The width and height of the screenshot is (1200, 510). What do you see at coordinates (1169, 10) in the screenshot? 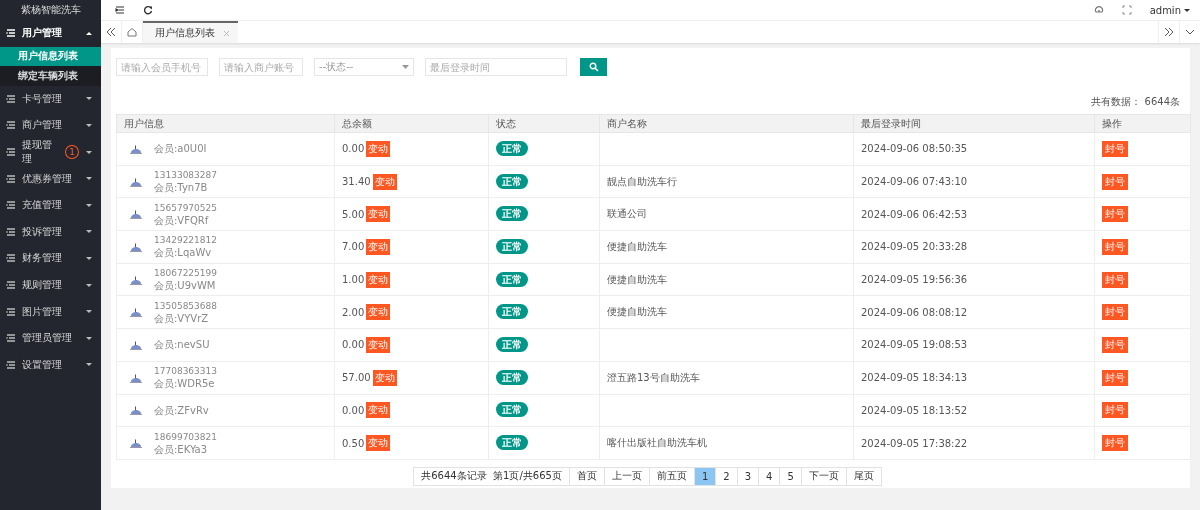
I see `user-menu: admin` at bounding box center [1169, 10].